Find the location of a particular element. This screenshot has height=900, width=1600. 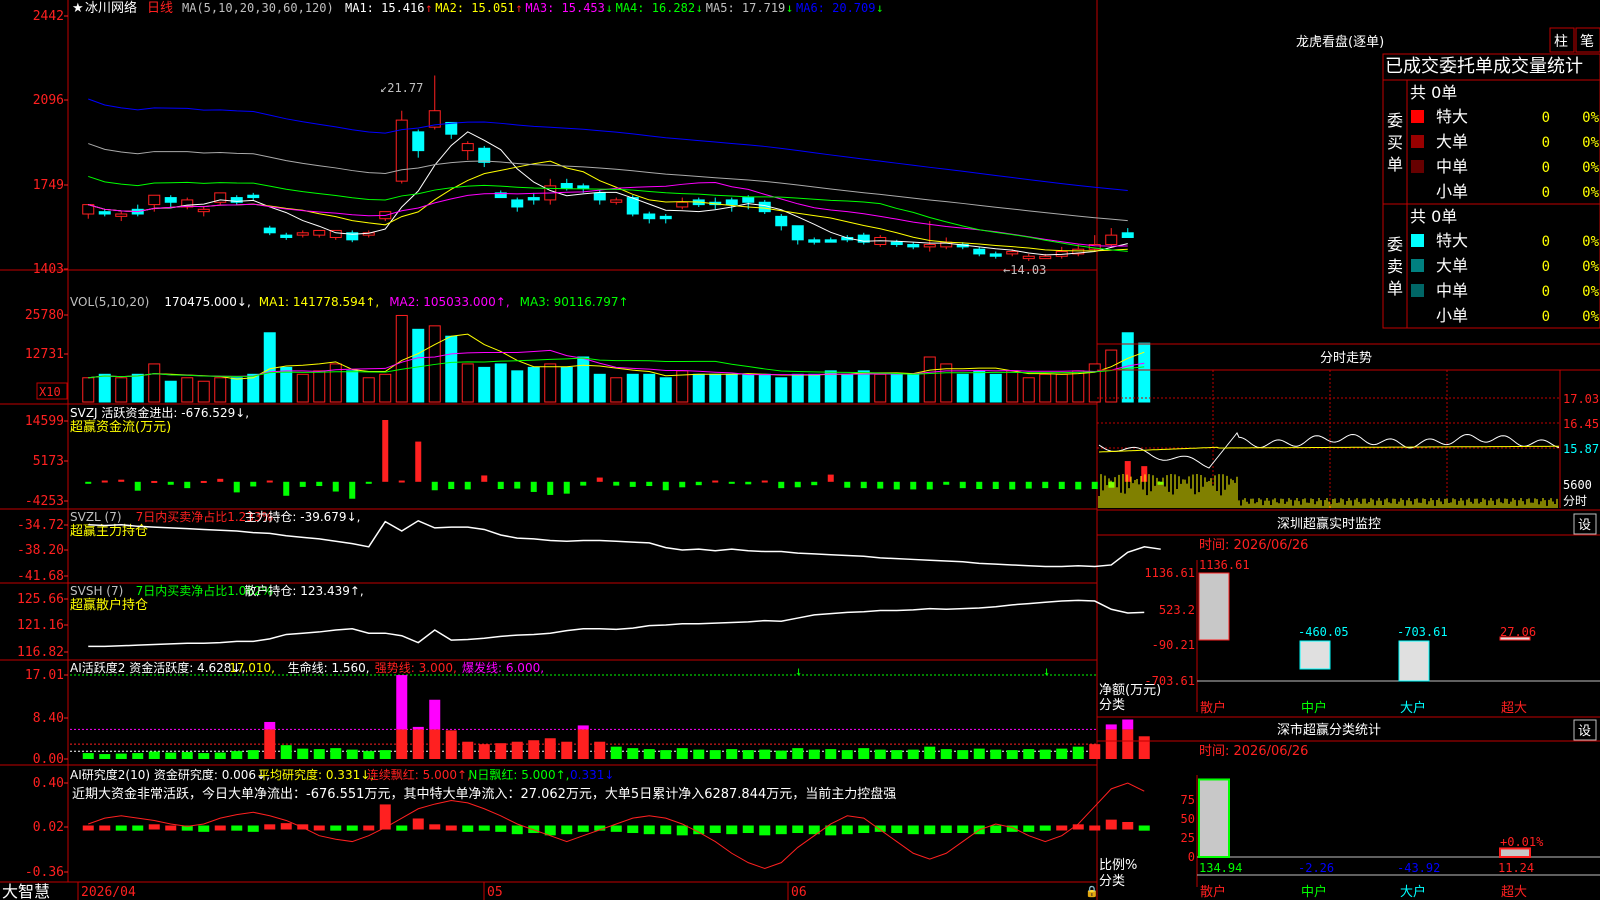

svzj-subtitle: 超赢资金流(万元) is located at coordinates (120, 427).